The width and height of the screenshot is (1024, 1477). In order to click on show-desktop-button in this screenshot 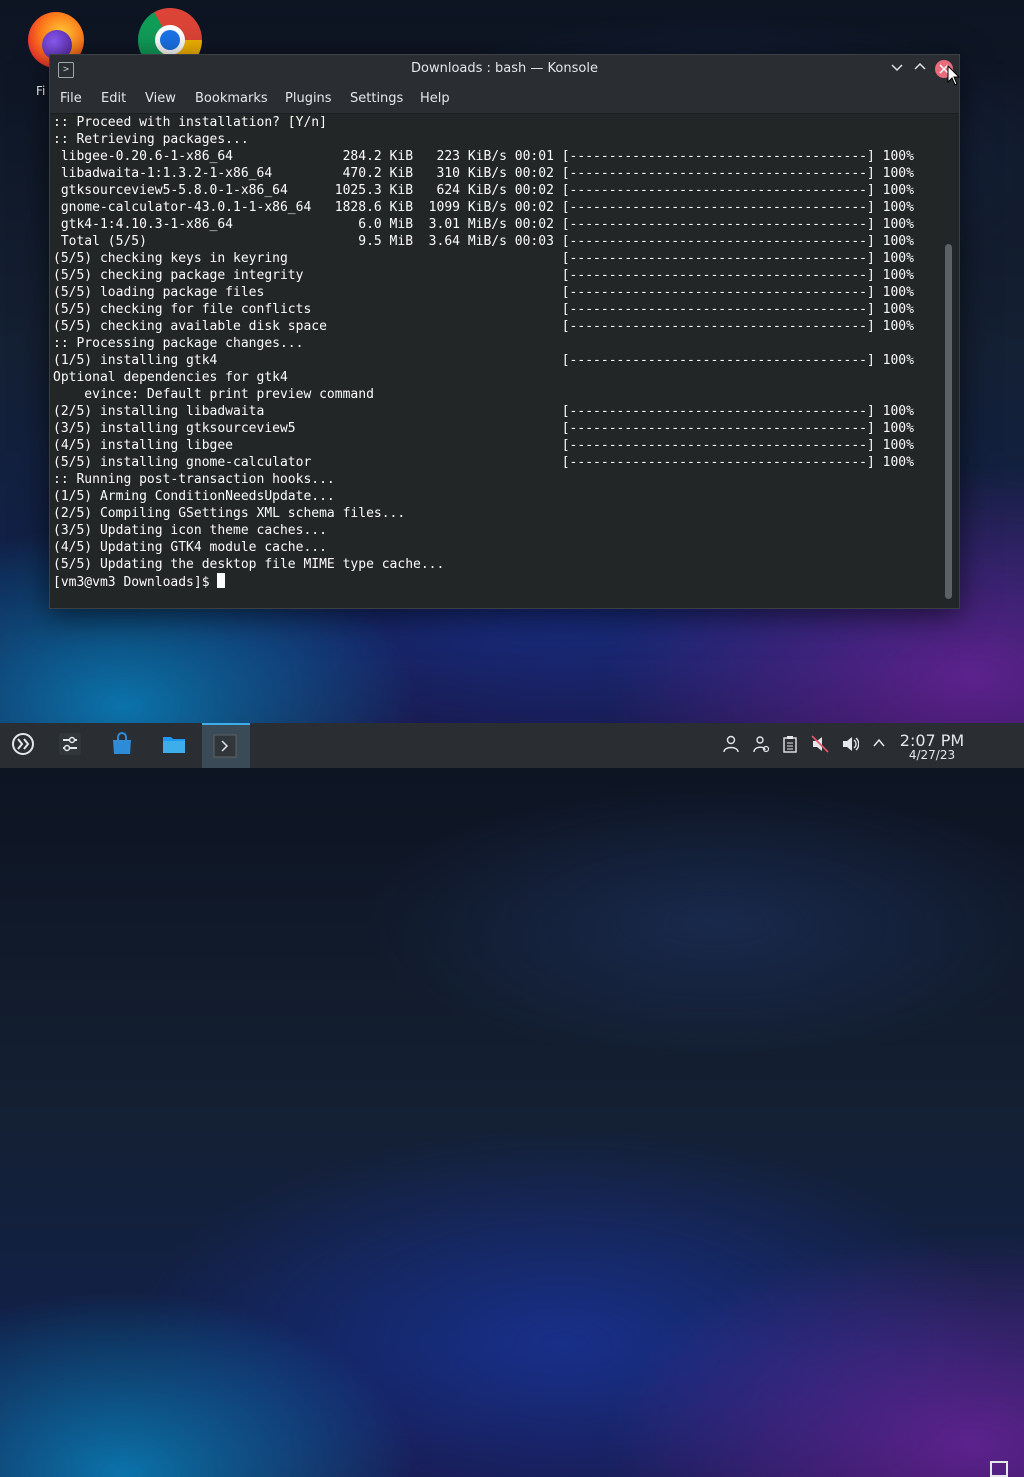, I will do `click(999, 1469)`.